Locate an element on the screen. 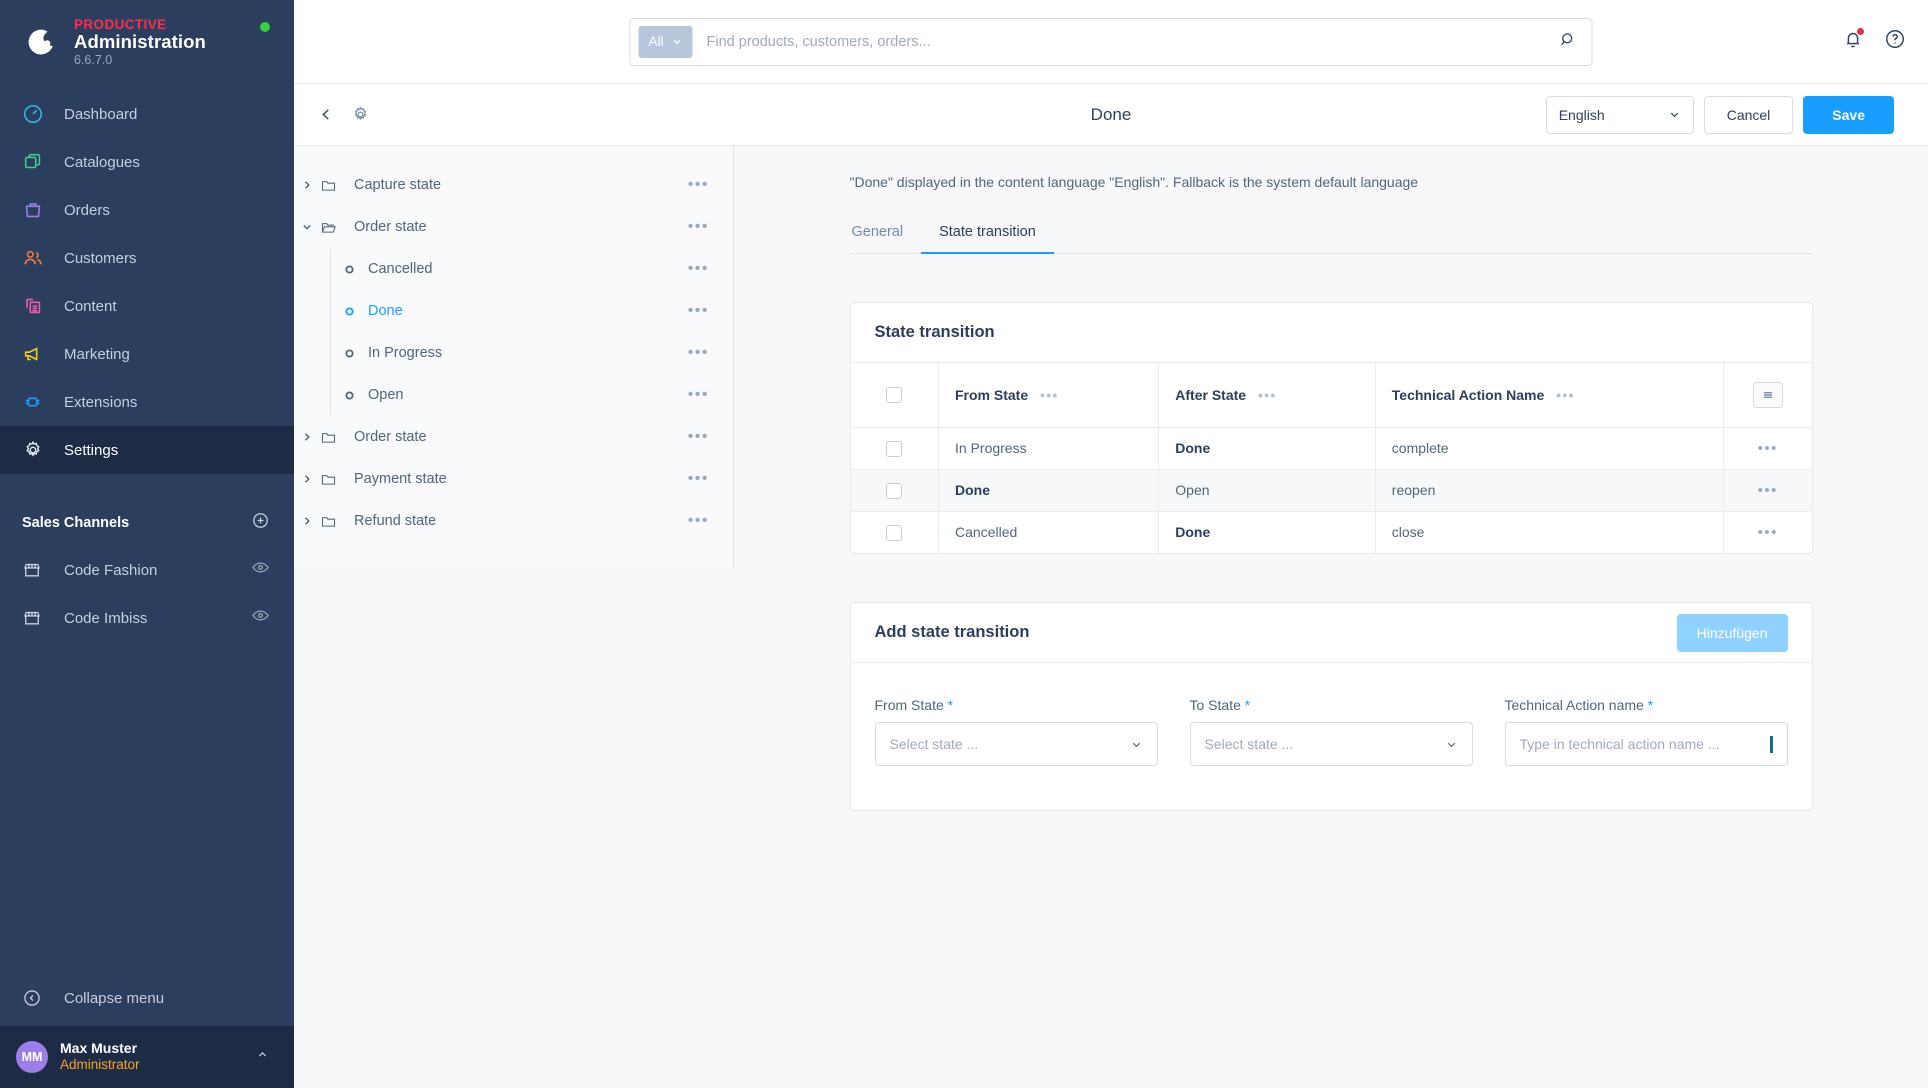 This screenshot has height=1088, width=1928. sidebar-brand-header: PRODUCTIVE Administration 6.6.7.0 is located at coordinates (147, 42).